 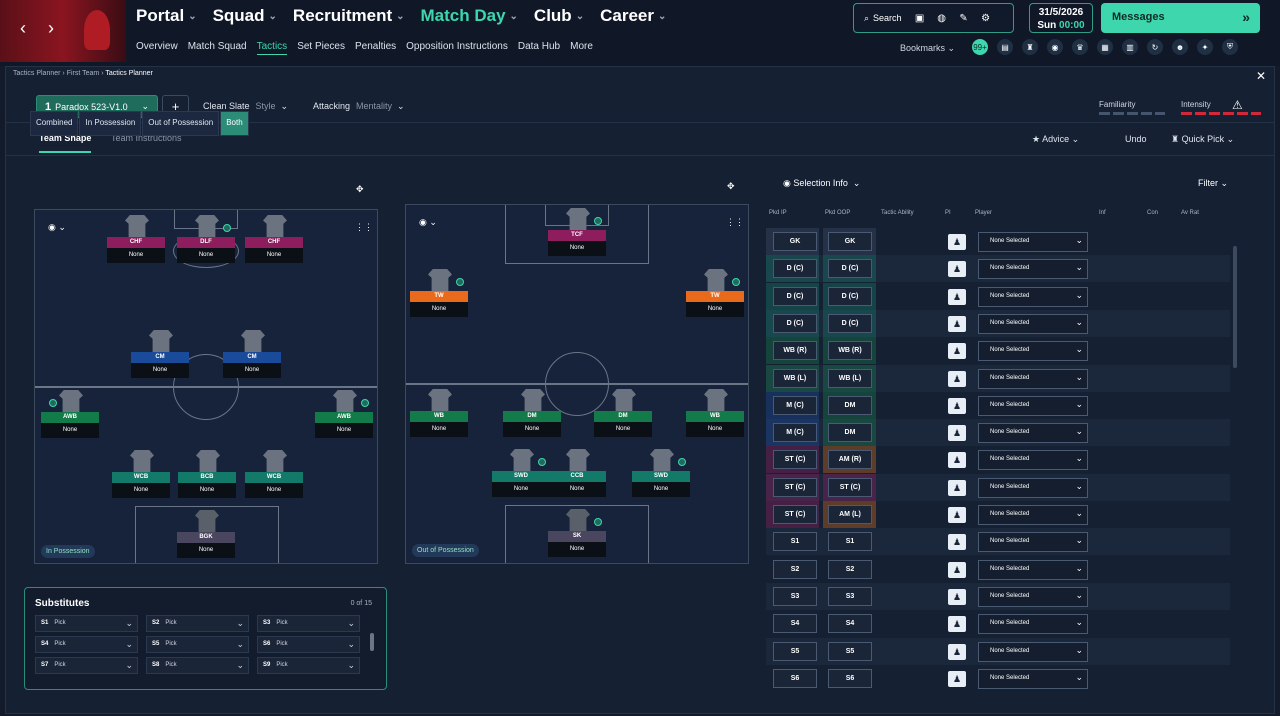 I want to click on position-oop: ST (C), so click(x=850, y=487).